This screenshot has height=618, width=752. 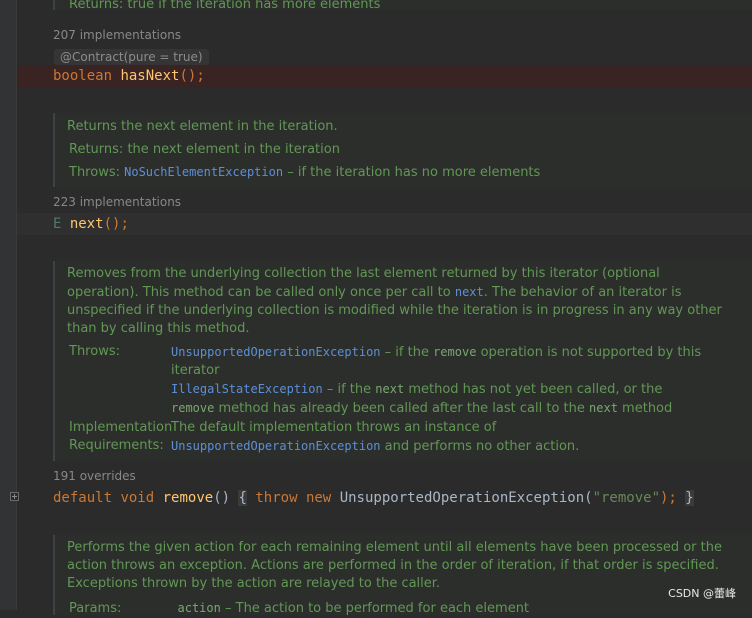 What do you see at coordinates (117, 202) in the screenshot?
I see `next-implementations-hint: 223 implementations` at bounding box center [117, 202].